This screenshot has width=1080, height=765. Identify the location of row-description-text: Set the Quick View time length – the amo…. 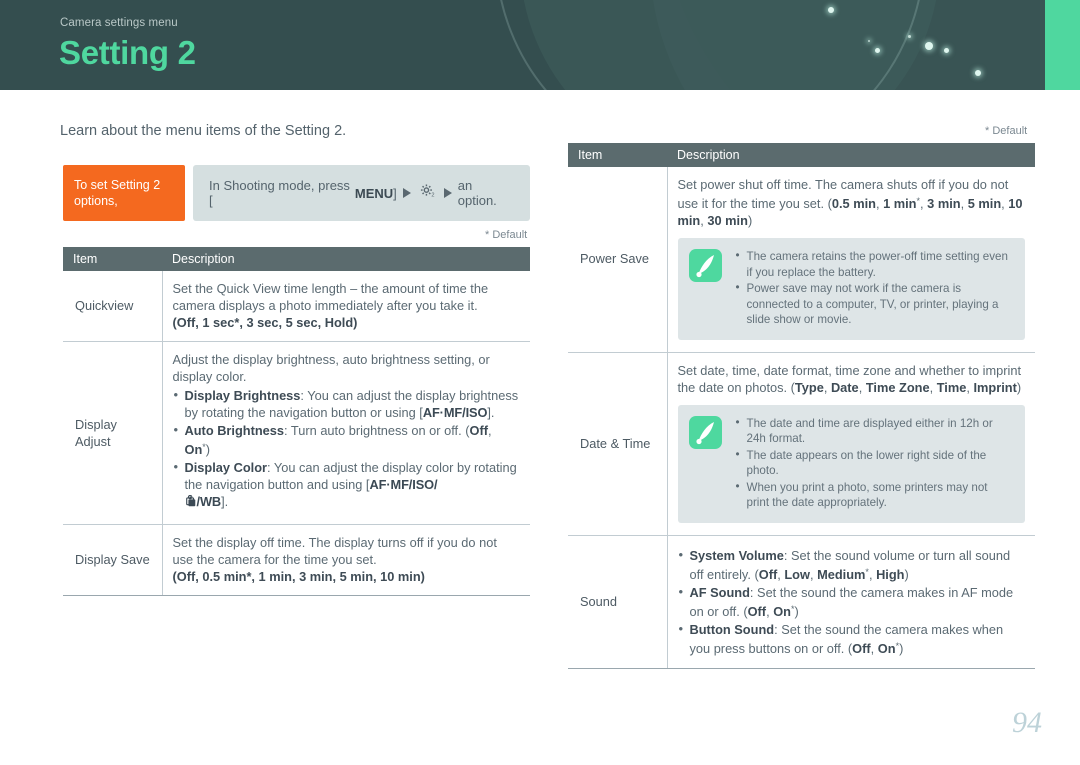
(330, 297).